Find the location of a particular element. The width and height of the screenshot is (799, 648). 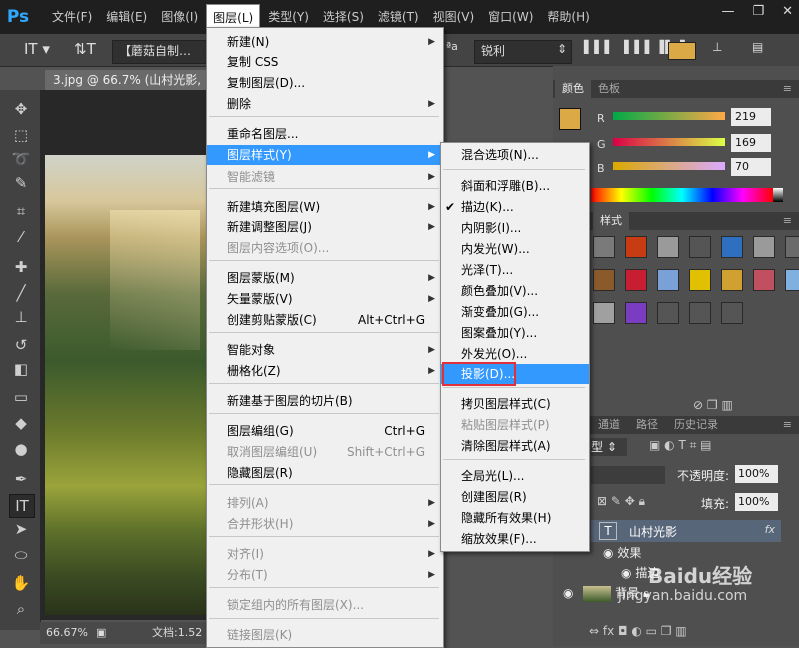

opacity-input: 100% is located at coordinates (756, 474).